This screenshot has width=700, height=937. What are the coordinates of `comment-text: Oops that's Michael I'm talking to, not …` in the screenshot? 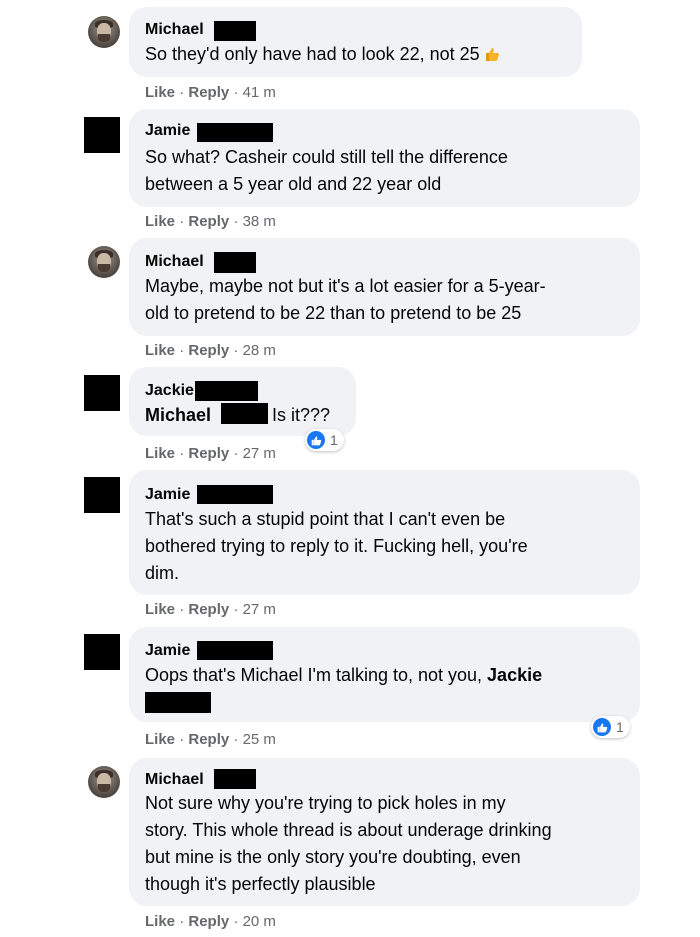 It's located at (344, 675).